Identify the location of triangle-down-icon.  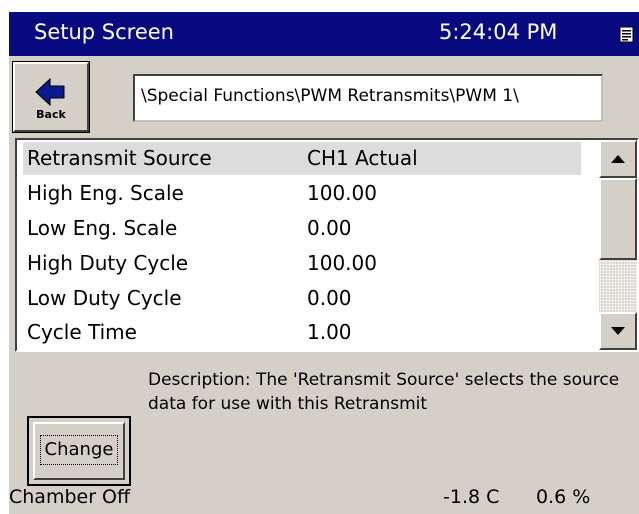
(618, 331).